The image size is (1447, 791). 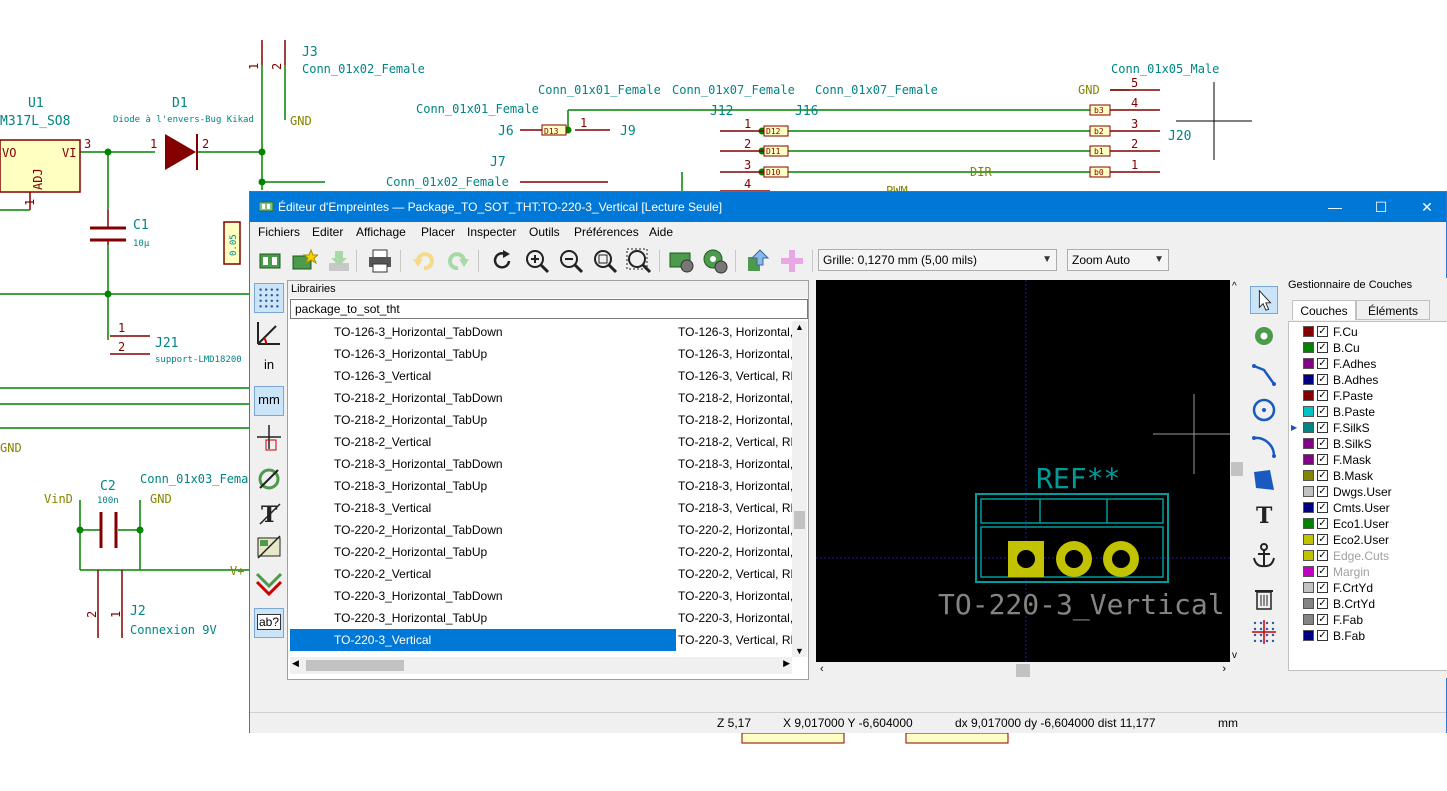 What do you see at coordinates (304, 261) in the screenshot?
I see `load-footprint-icon` at bounding box center [304, 261].